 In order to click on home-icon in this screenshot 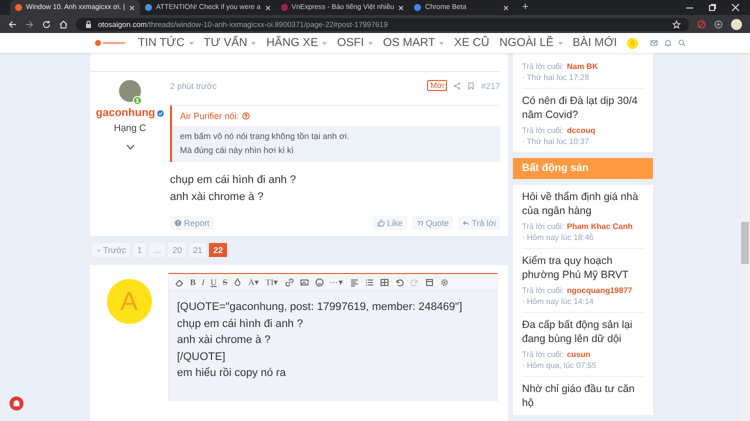, I will do `click(63, 24)`.